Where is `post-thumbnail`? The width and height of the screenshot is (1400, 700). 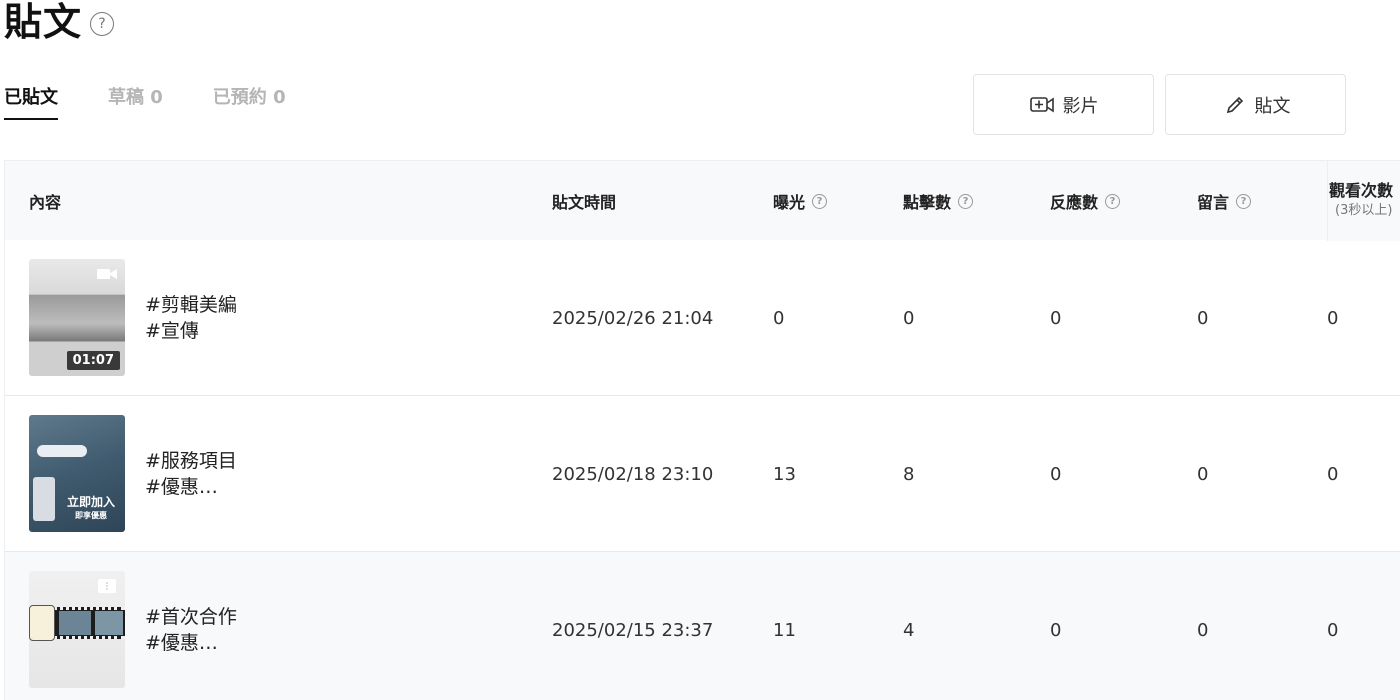
post-thumbnail is located at coordinates (77, 629).